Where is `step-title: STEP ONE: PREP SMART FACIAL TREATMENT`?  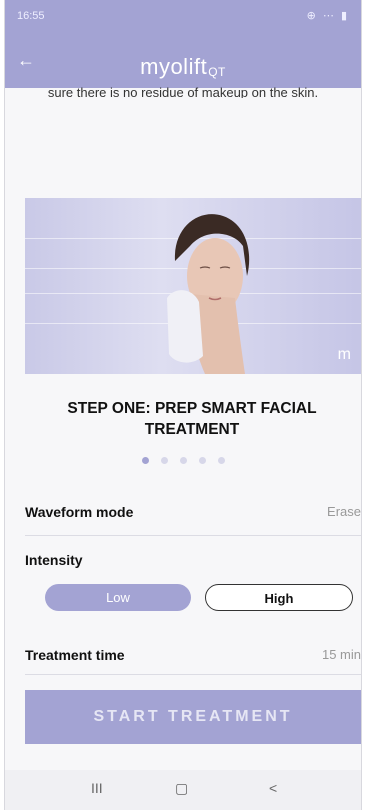
step-title: STEP ONE: PREP SMART FACIAL TREATMENT is located at coordinates (192, 419).